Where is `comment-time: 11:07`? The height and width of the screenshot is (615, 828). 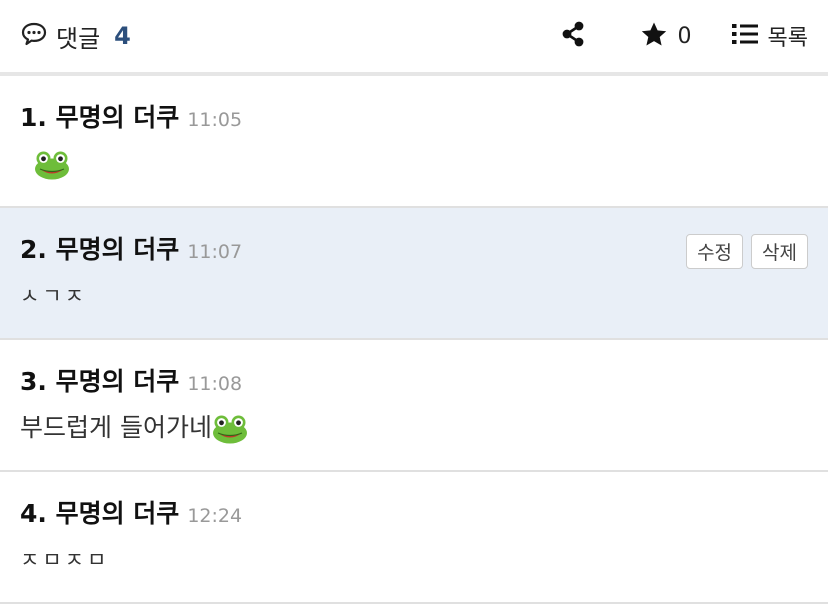 comment-time: 11:07 is located at coordinates (215, 252).